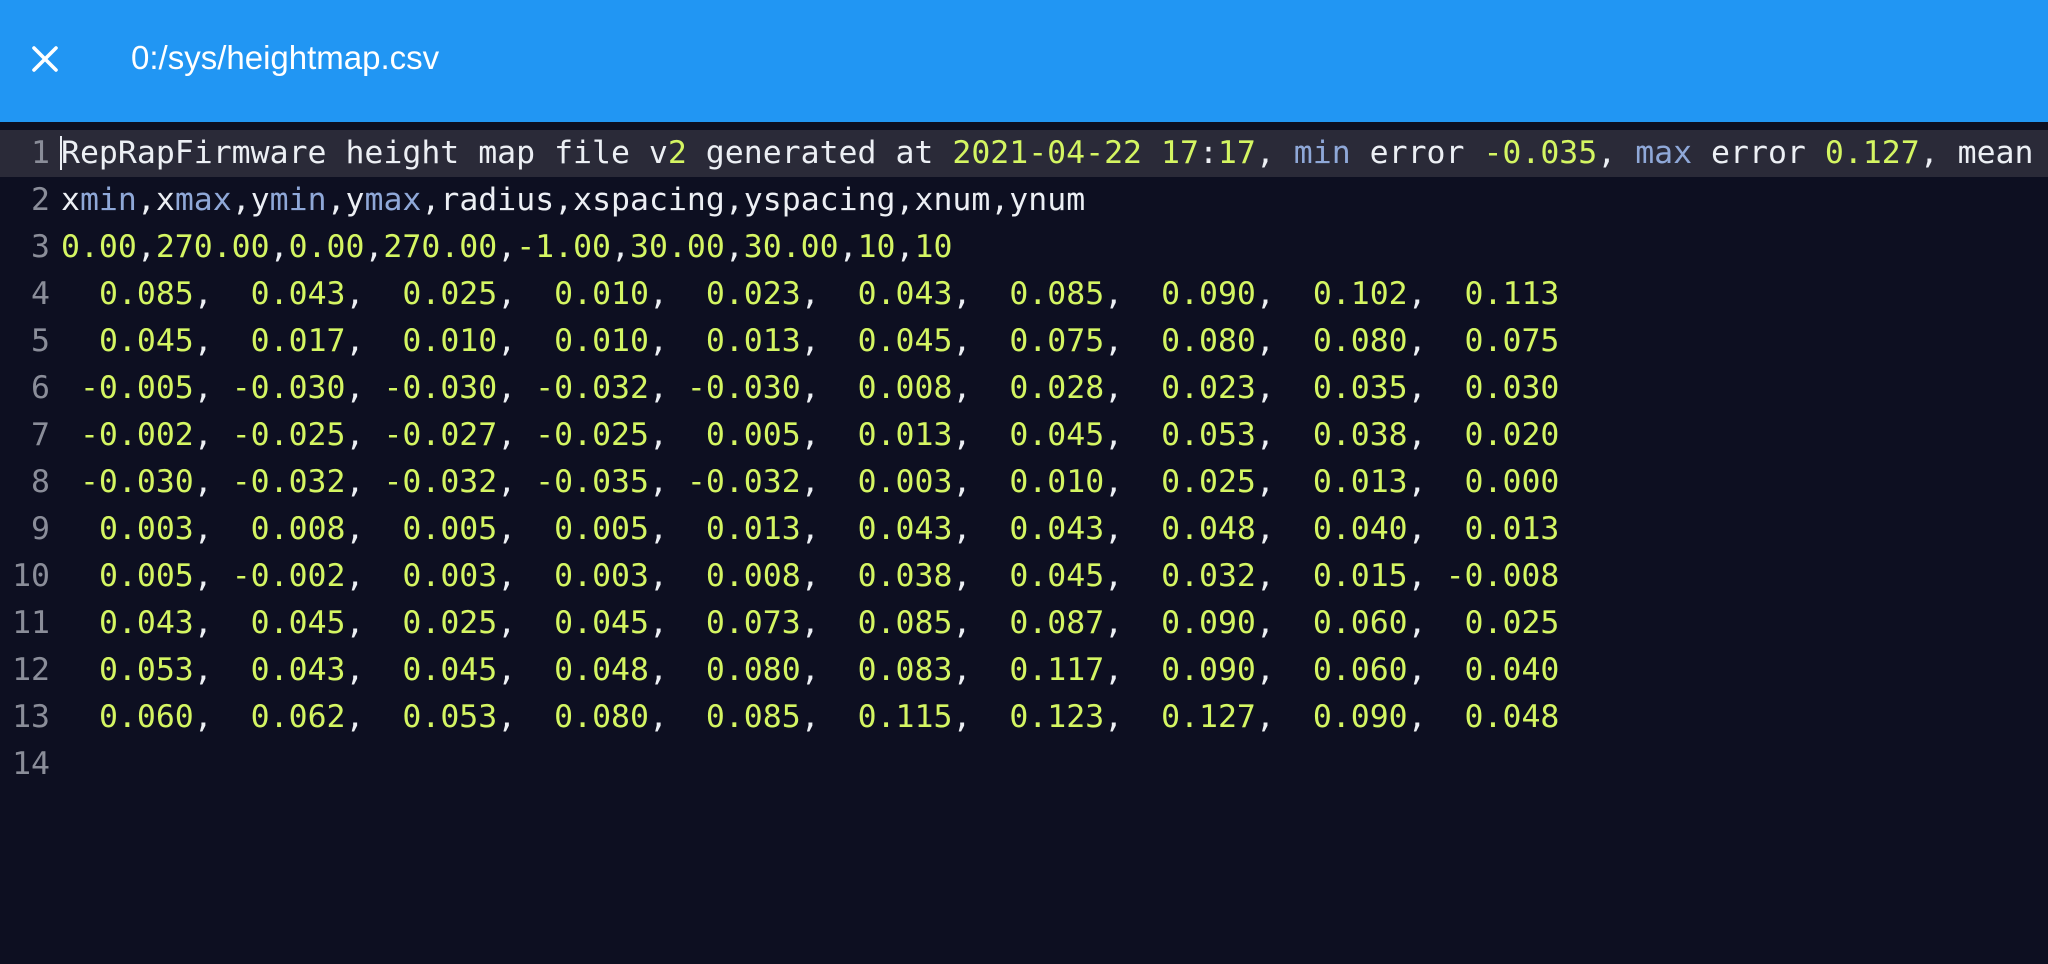 The height and width of the screenshot is (964, 2048). What do you see at coordinates (61, 153) in the screenshot?
I see `text-cursor` at bounding box center [61, 153].